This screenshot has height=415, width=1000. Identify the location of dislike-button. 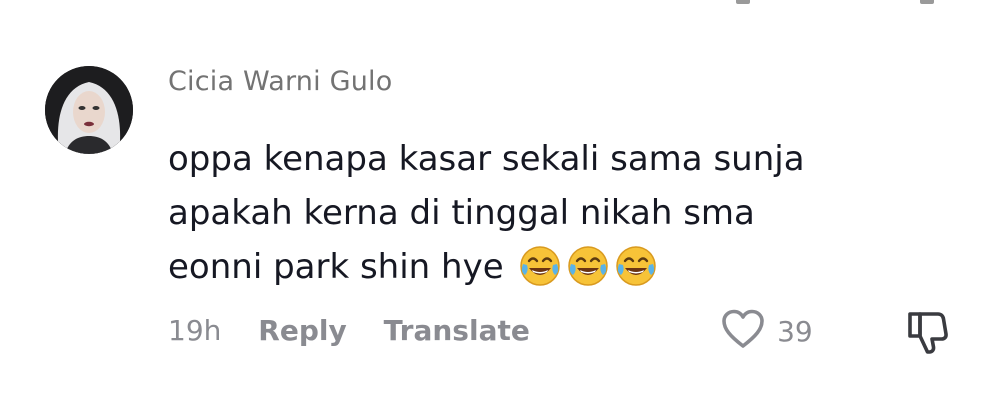
(927, 334).